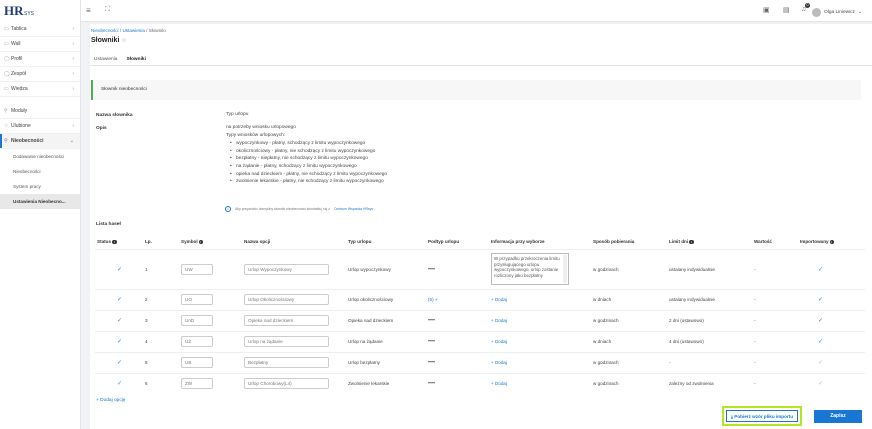  Describe the element at coordinates (197, 269) in the screenshot. I see `symbol-input: UW` at that location.